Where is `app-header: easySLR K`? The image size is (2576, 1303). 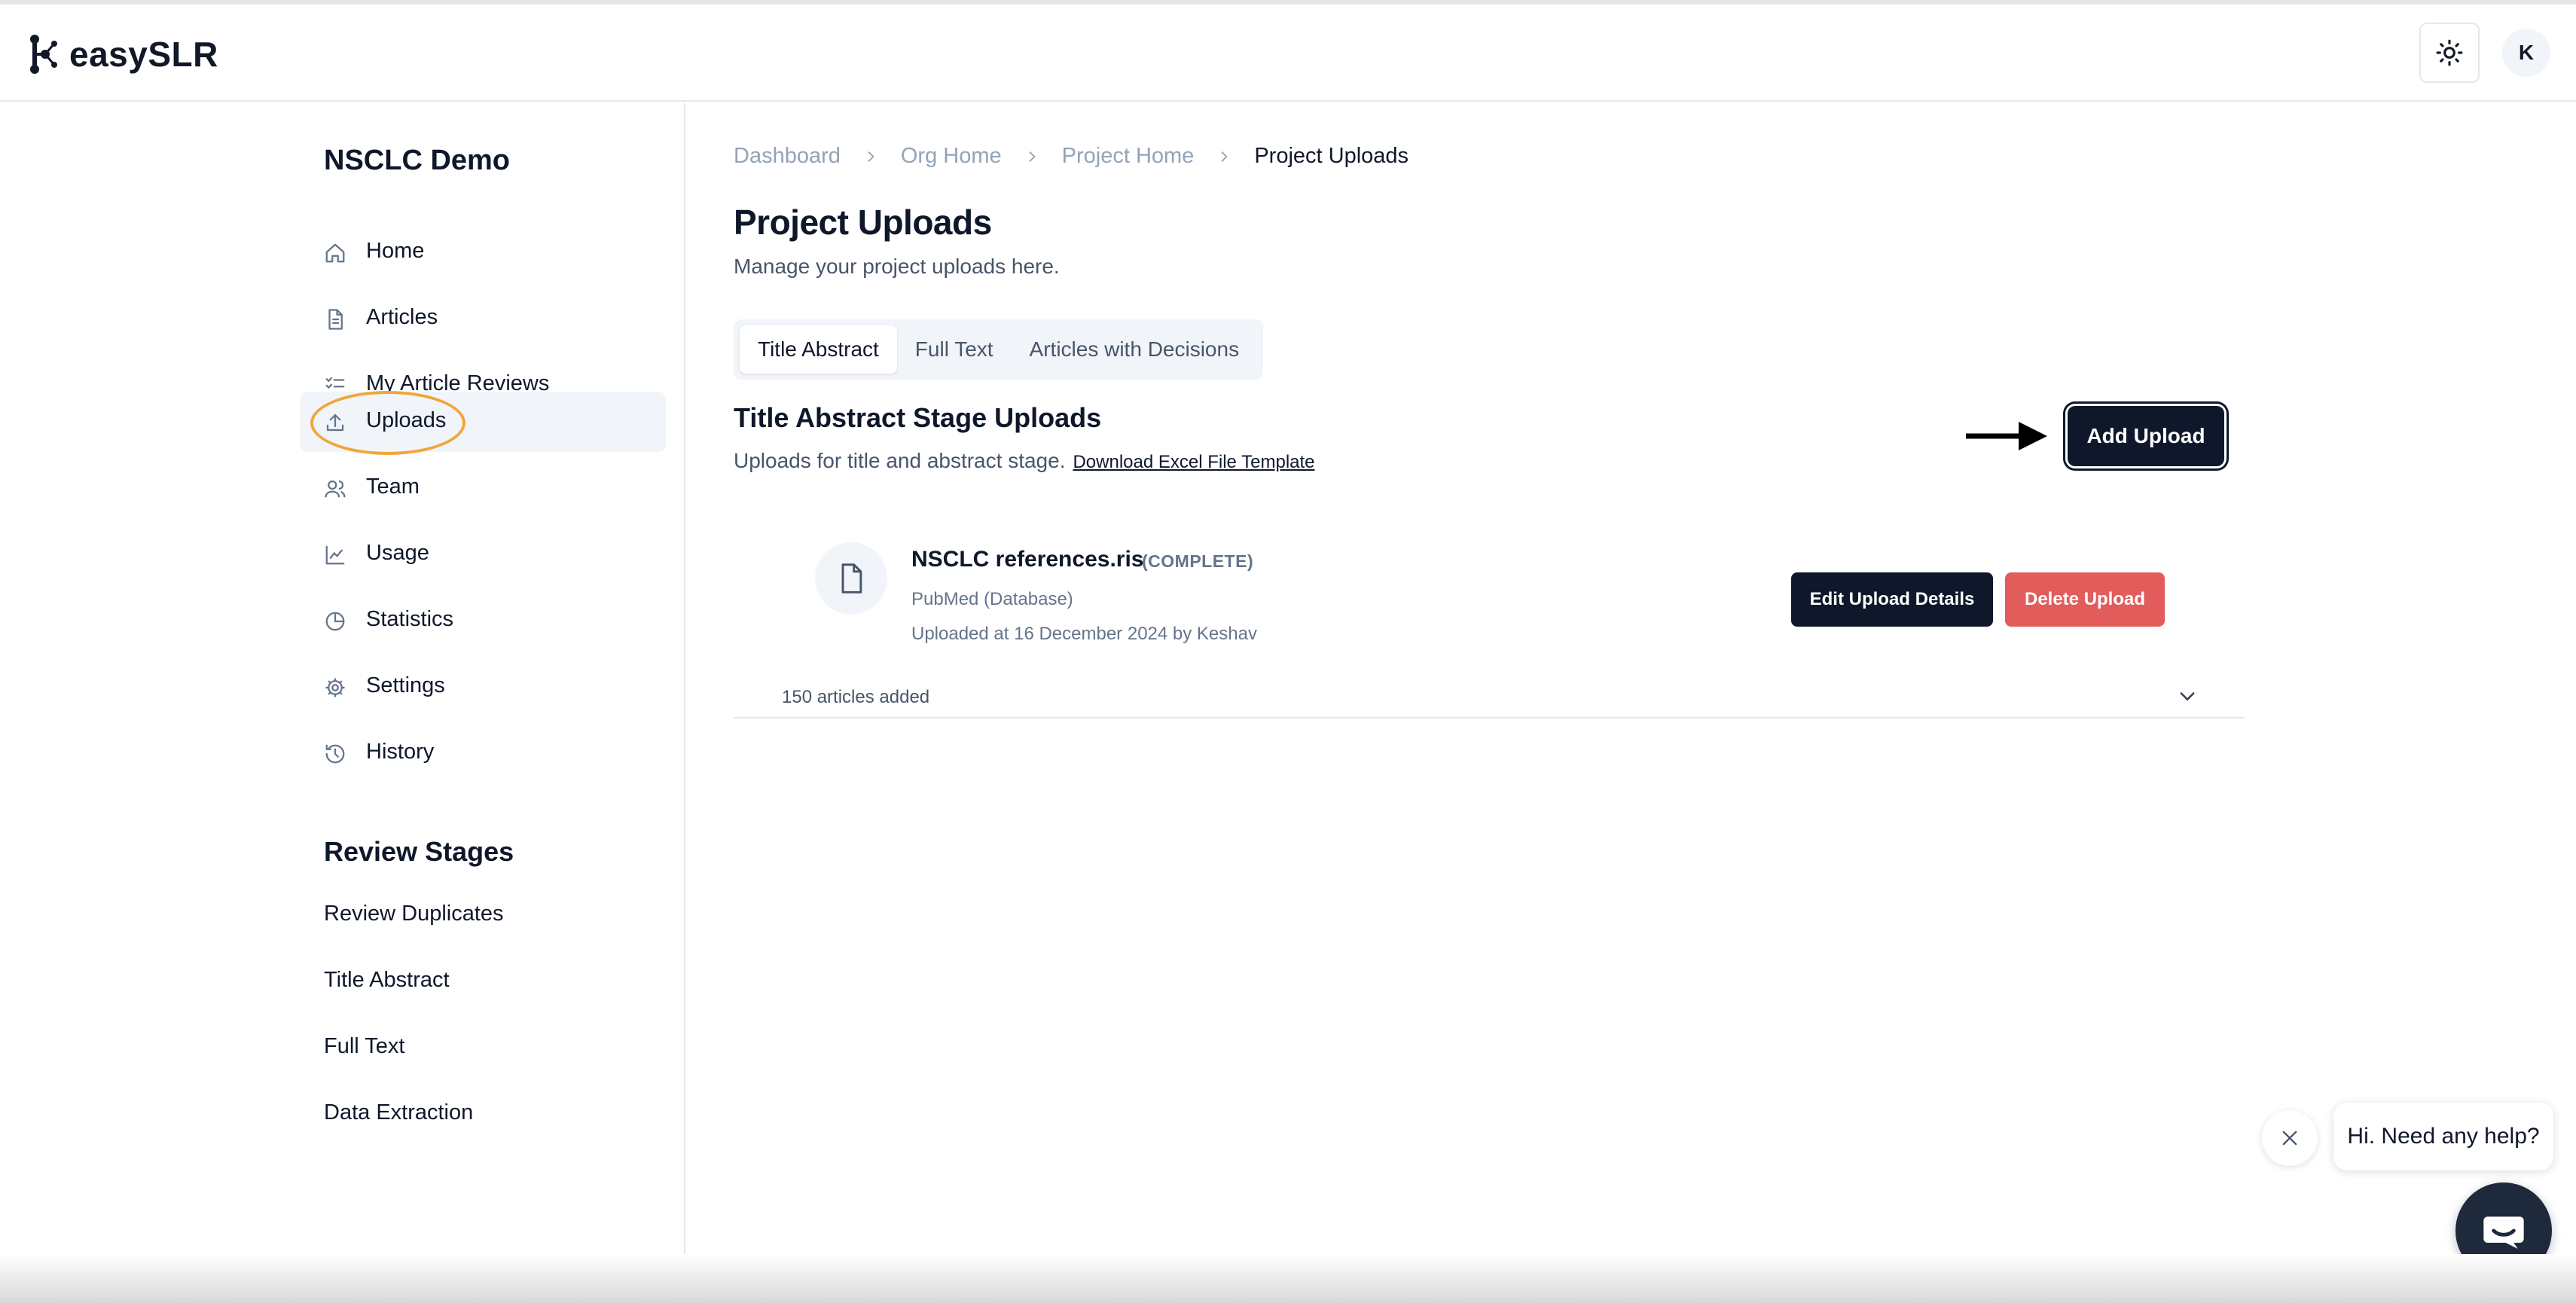
app-header: easySLR K is located at coordinates (1288, 53).